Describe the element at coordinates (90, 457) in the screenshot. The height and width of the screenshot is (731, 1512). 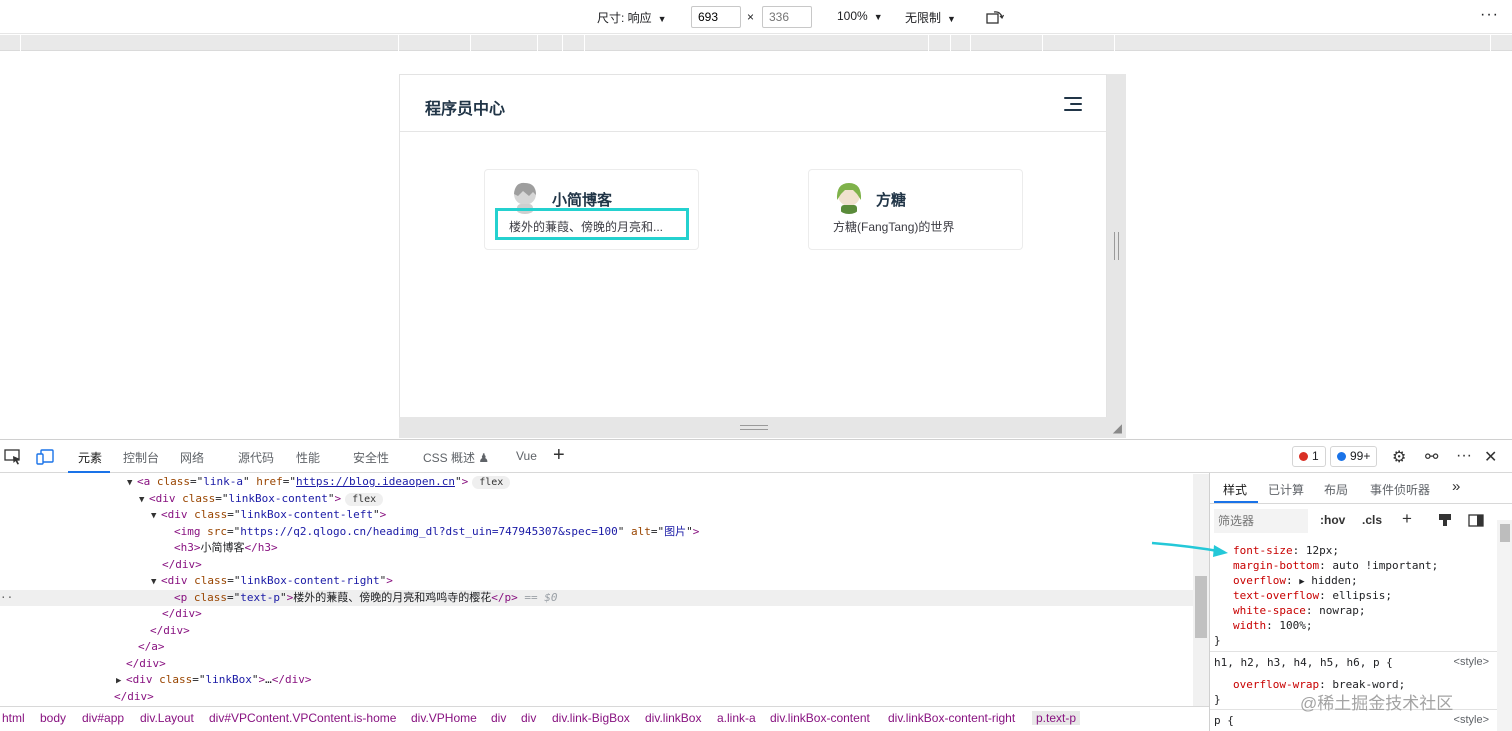
I see `tab-elements: 元素` at that location.